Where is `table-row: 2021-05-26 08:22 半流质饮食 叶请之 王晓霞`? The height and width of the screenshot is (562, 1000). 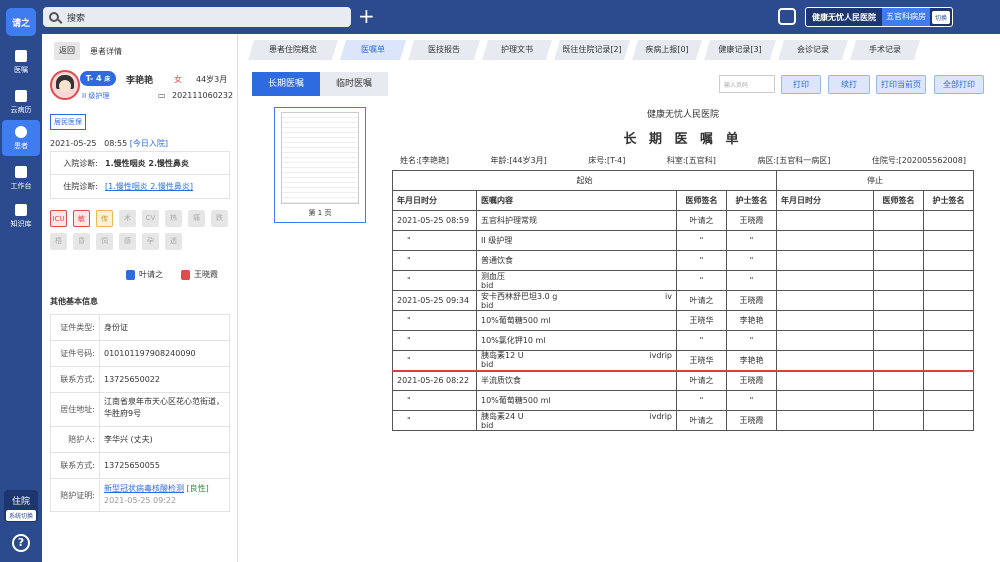 table-row: 2021-05-26 08:22 半流质饮食 叶请之 王晓霞 is located at coordinates (683, 380).